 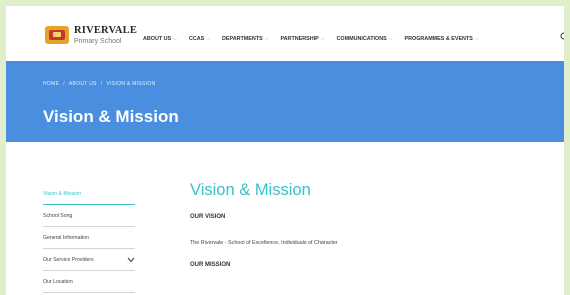 I want to click on nav-about-us: ABOUT US ⌵, so click(x=160, y=39).